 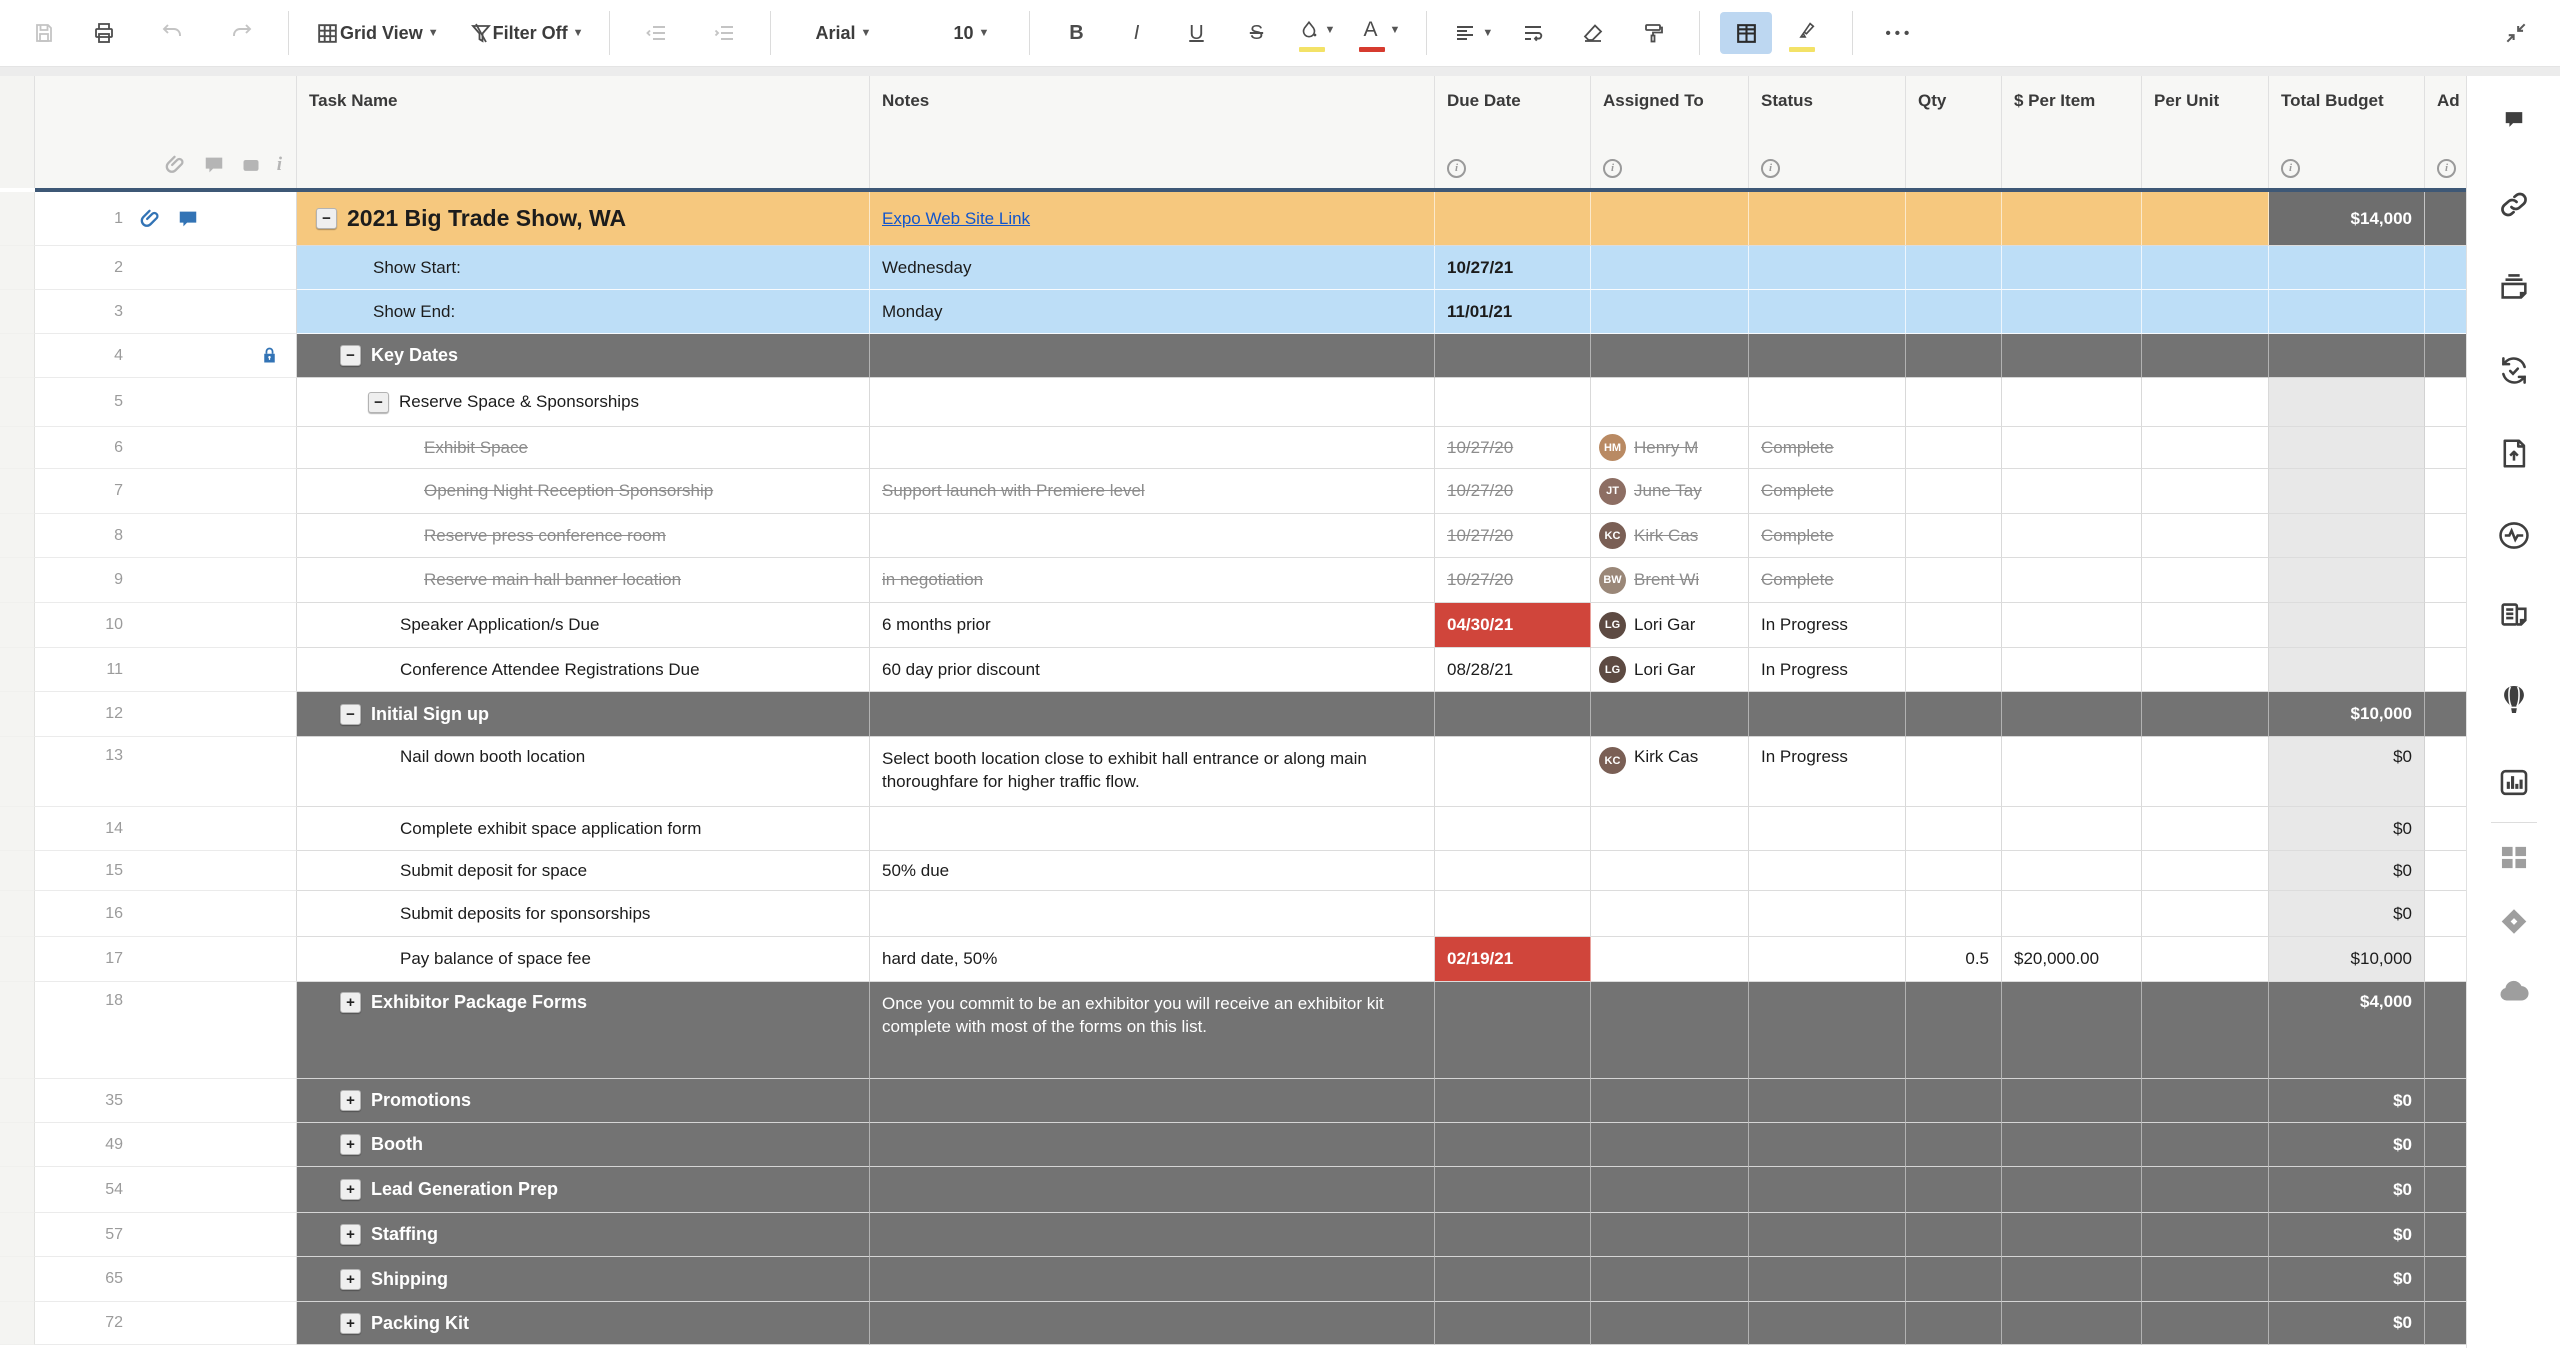 I want to click on task-cell: + Shipping, so click(x=583, y=1279).